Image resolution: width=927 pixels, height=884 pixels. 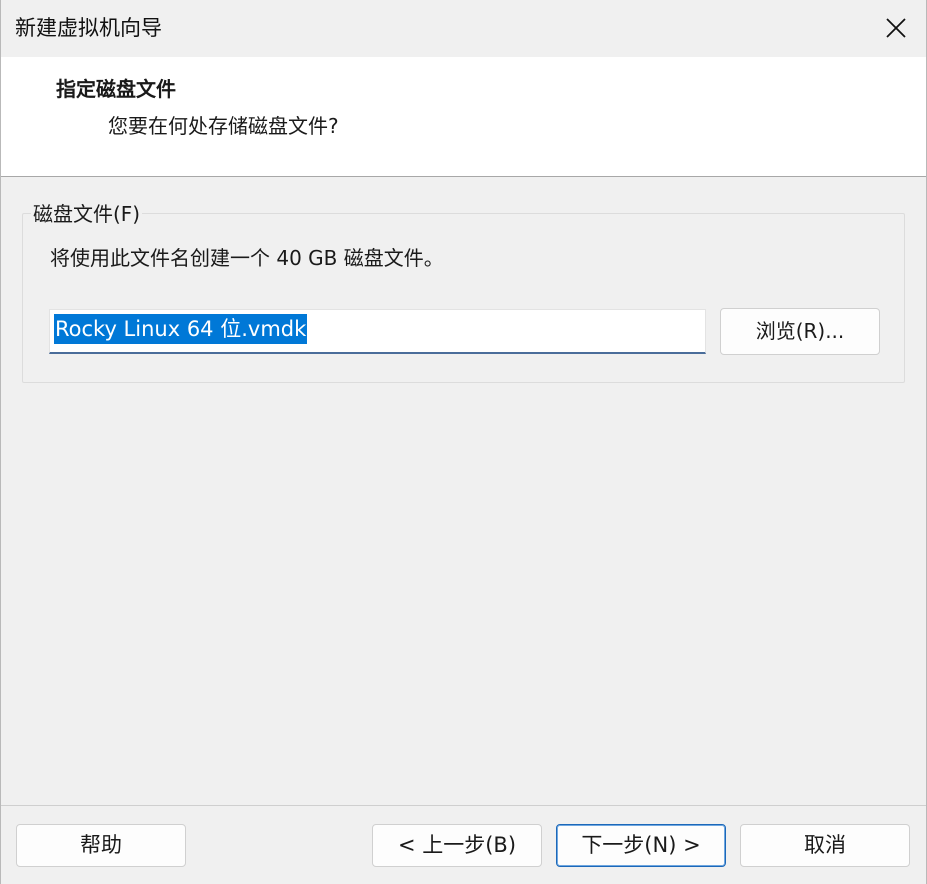 I want to click on page-subtitle: 您要在何处存储磁盘文件?, so click(x=223, y=126).